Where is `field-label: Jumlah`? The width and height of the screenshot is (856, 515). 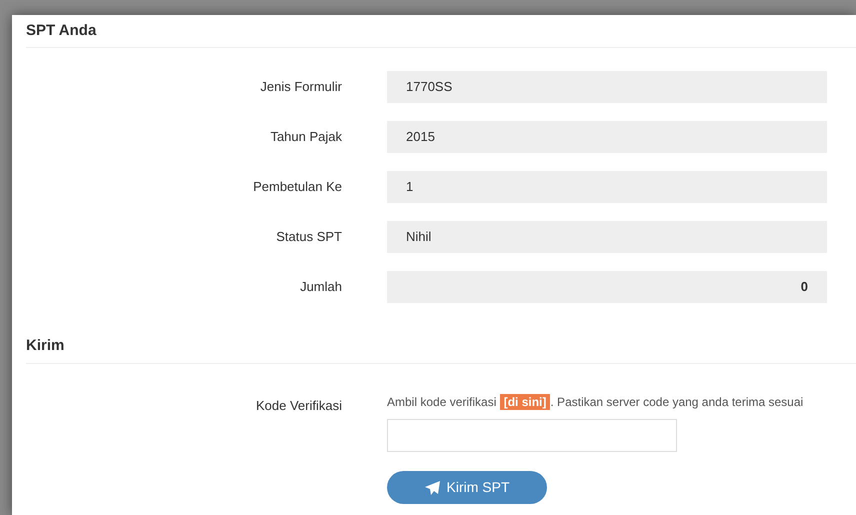
field-label: Jumlah is located at coordinates (321, 287).